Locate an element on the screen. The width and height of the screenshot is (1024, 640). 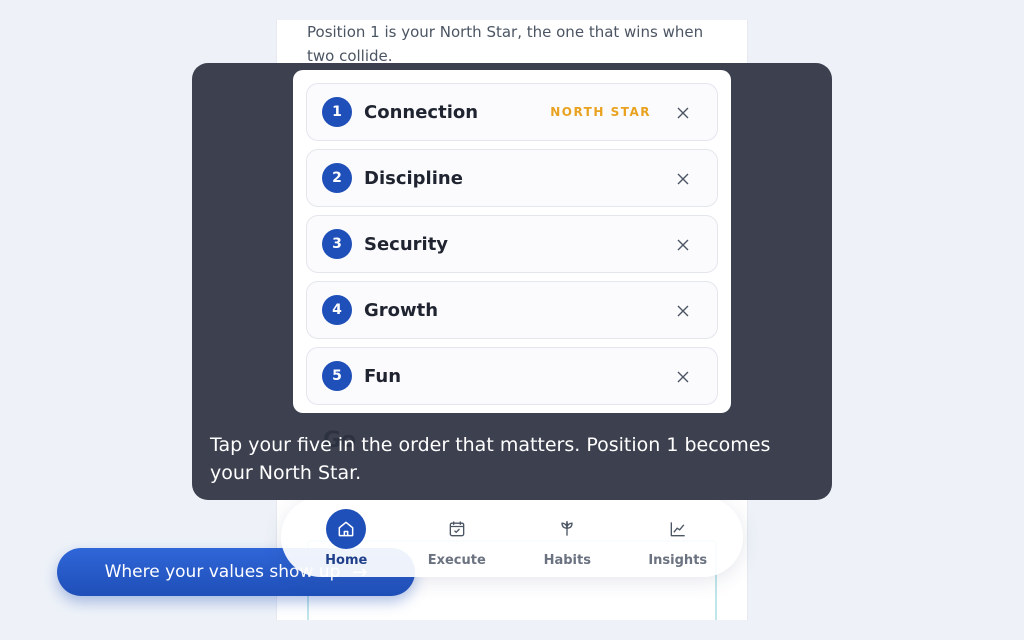
home-icon is located at coordinates (346, 529).